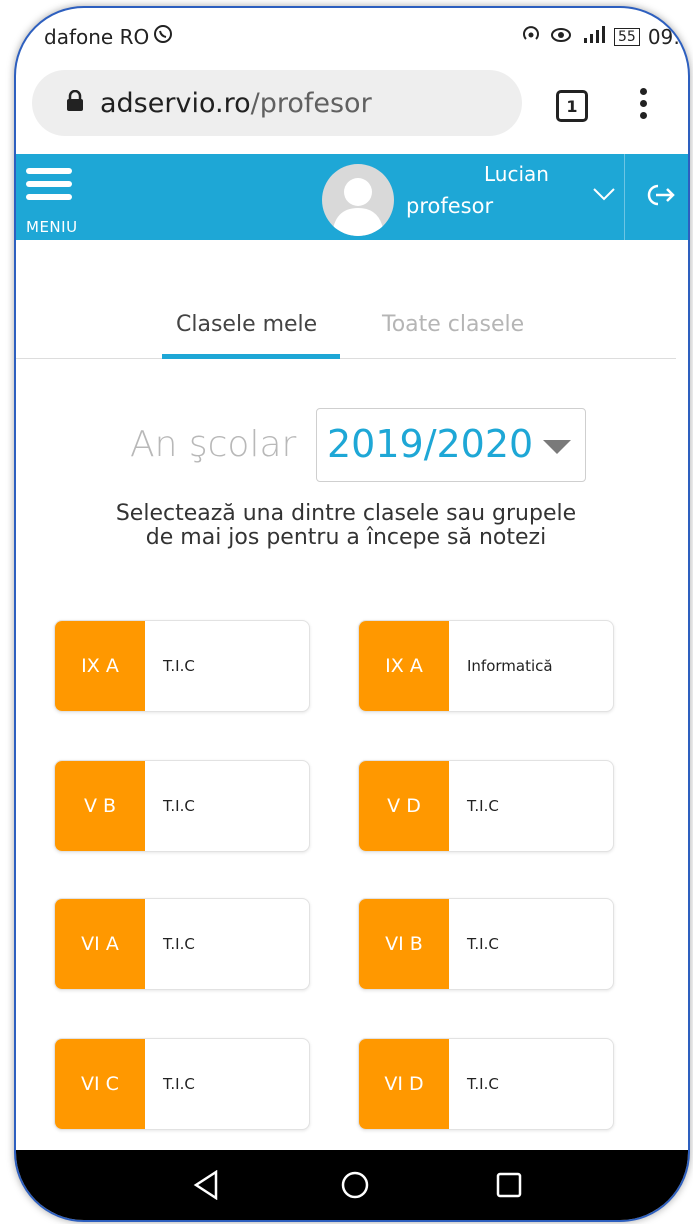  What do you see at coordinates (355, 1187) in the screenshot?
I see `home-circle-icon` at bounding box center [355, 1187].